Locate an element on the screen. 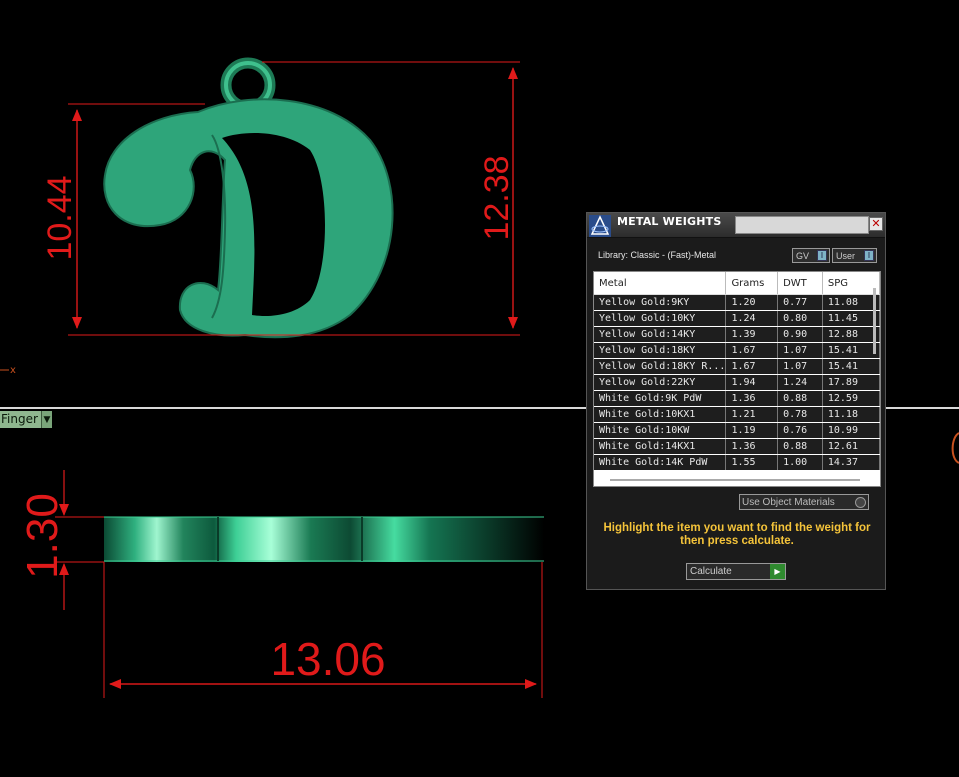 This screenshot has height=777, width=959. cell-metal: White Gold:14KX1 is located at coordinates (660, 446).